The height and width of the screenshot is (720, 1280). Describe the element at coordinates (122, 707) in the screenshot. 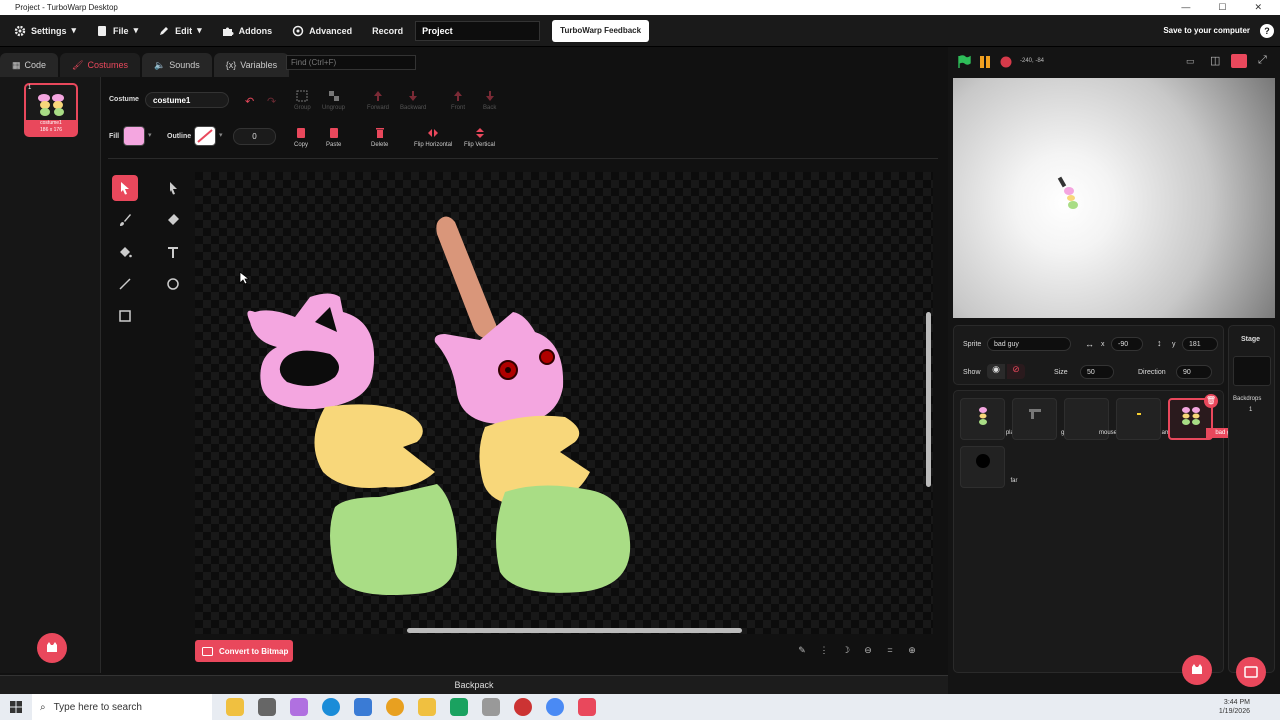

I see `taskbar-search-input: ⌕ Type here to search` at that location.